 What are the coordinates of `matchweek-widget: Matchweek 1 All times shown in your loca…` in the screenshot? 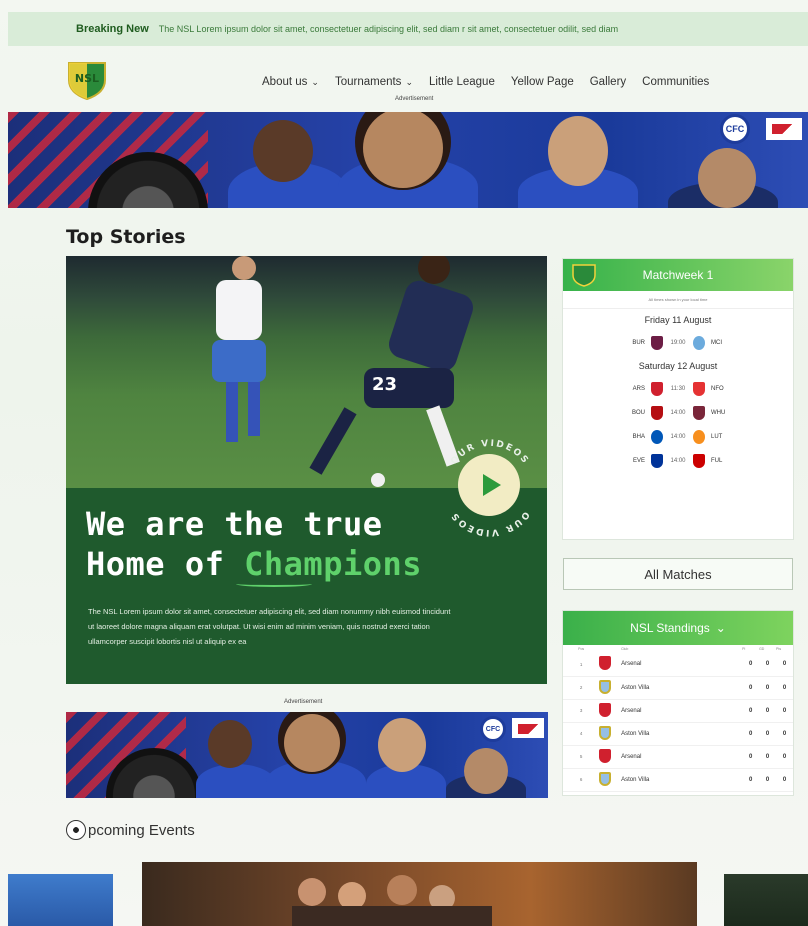 It's located at (678, 399).